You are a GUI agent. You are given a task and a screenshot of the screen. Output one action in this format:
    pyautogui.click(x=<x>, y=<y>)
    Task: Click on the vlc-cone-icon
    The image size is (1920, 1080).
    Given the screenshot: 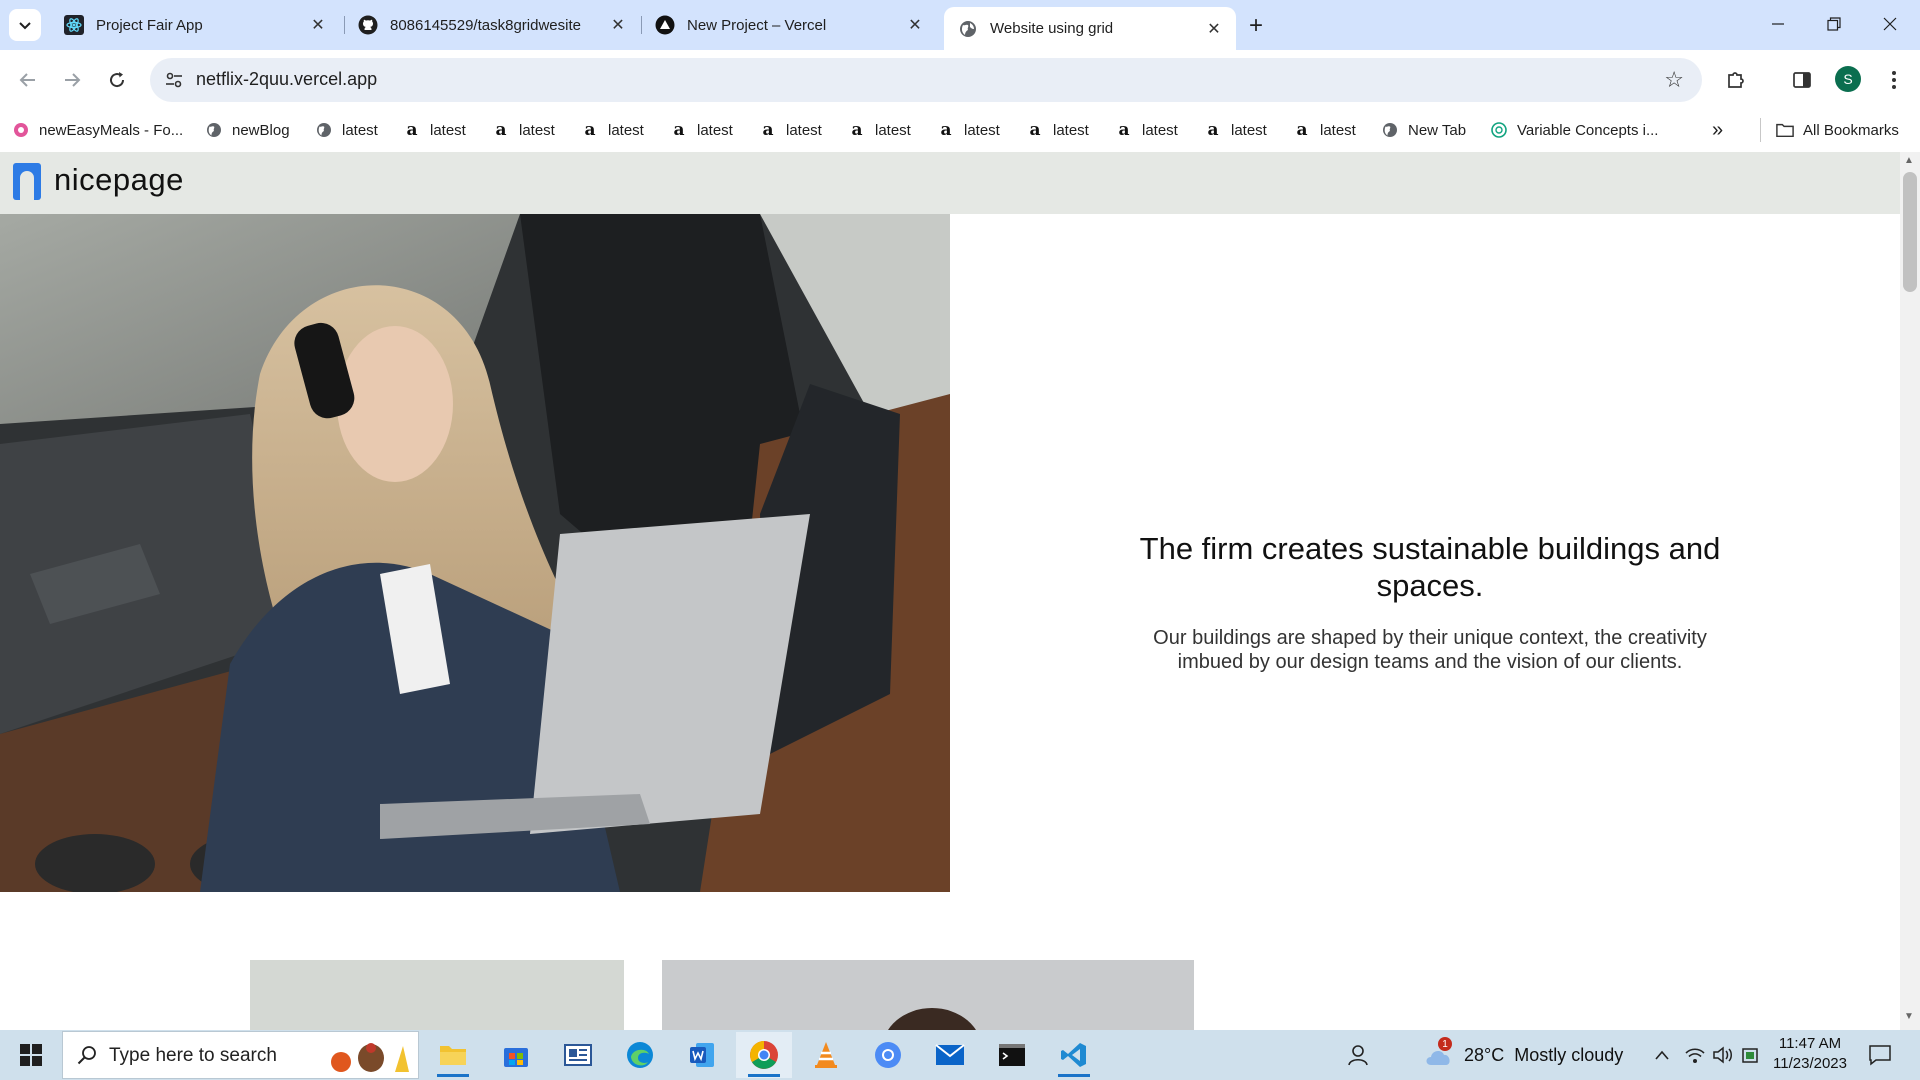 What is the action you would take?
    pyautogui.click(x=826, y=1055)
    